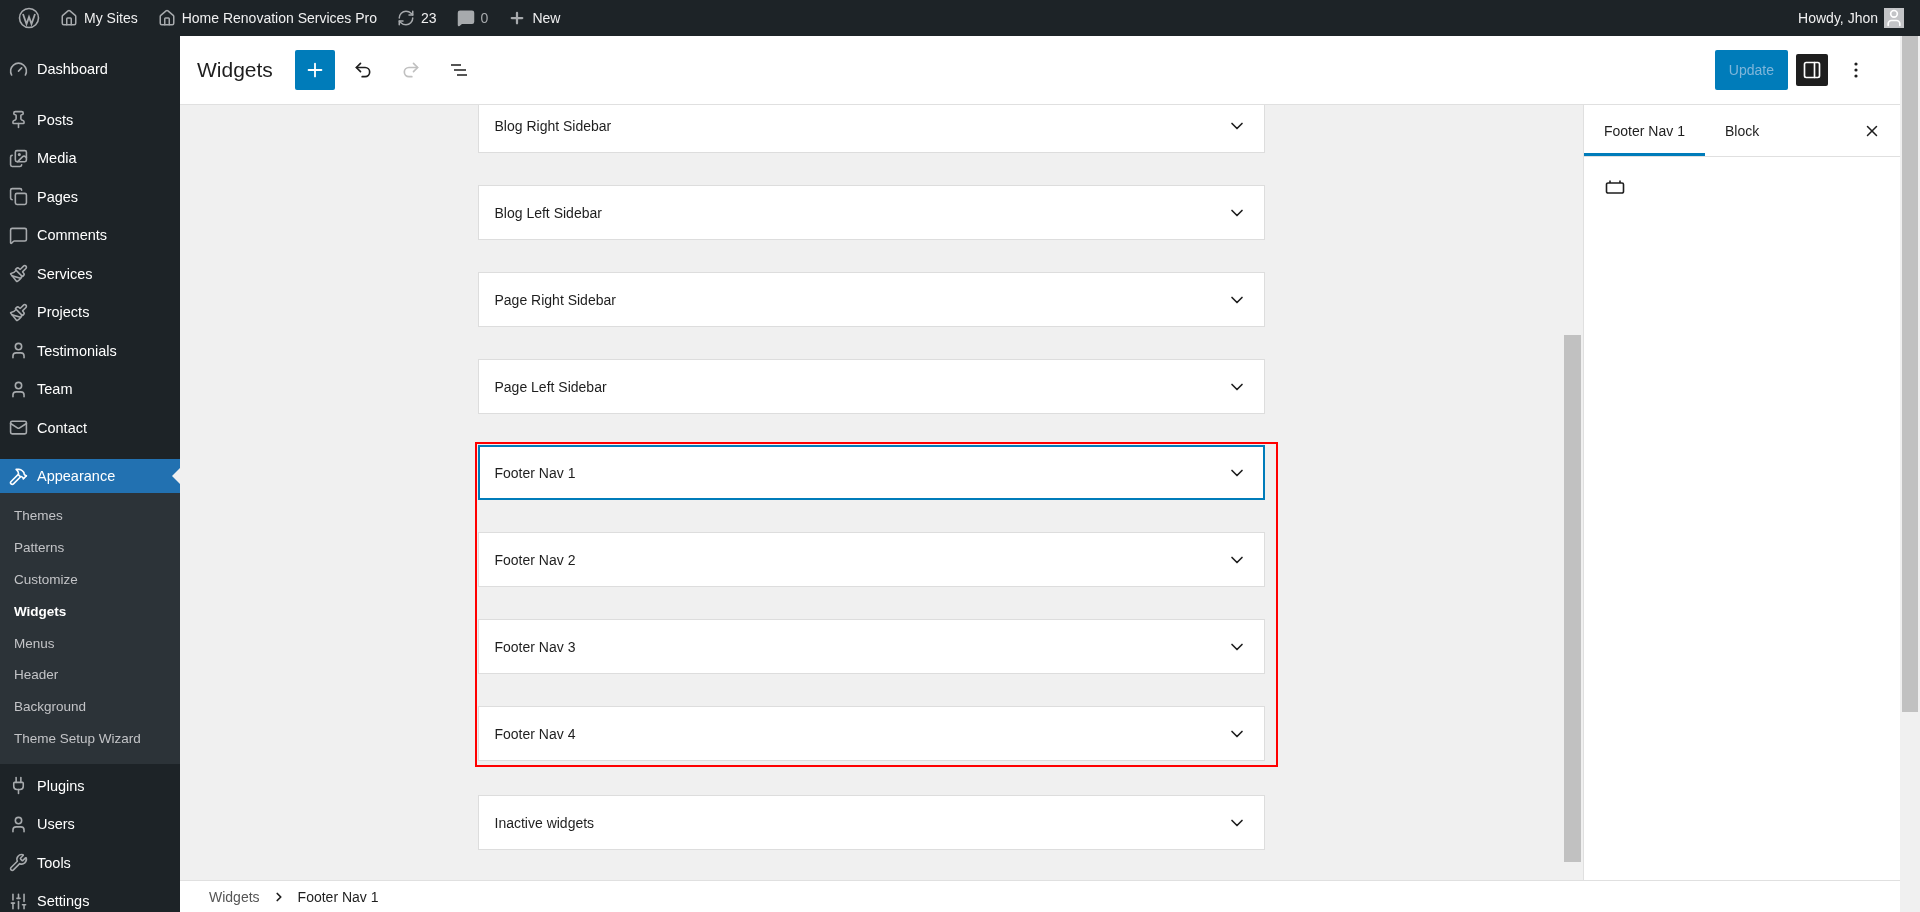 The image size is (1920, 912). Describe the element at coordinates (235, 70) in the screenshot. I see `page-title: Widgets` at that location.